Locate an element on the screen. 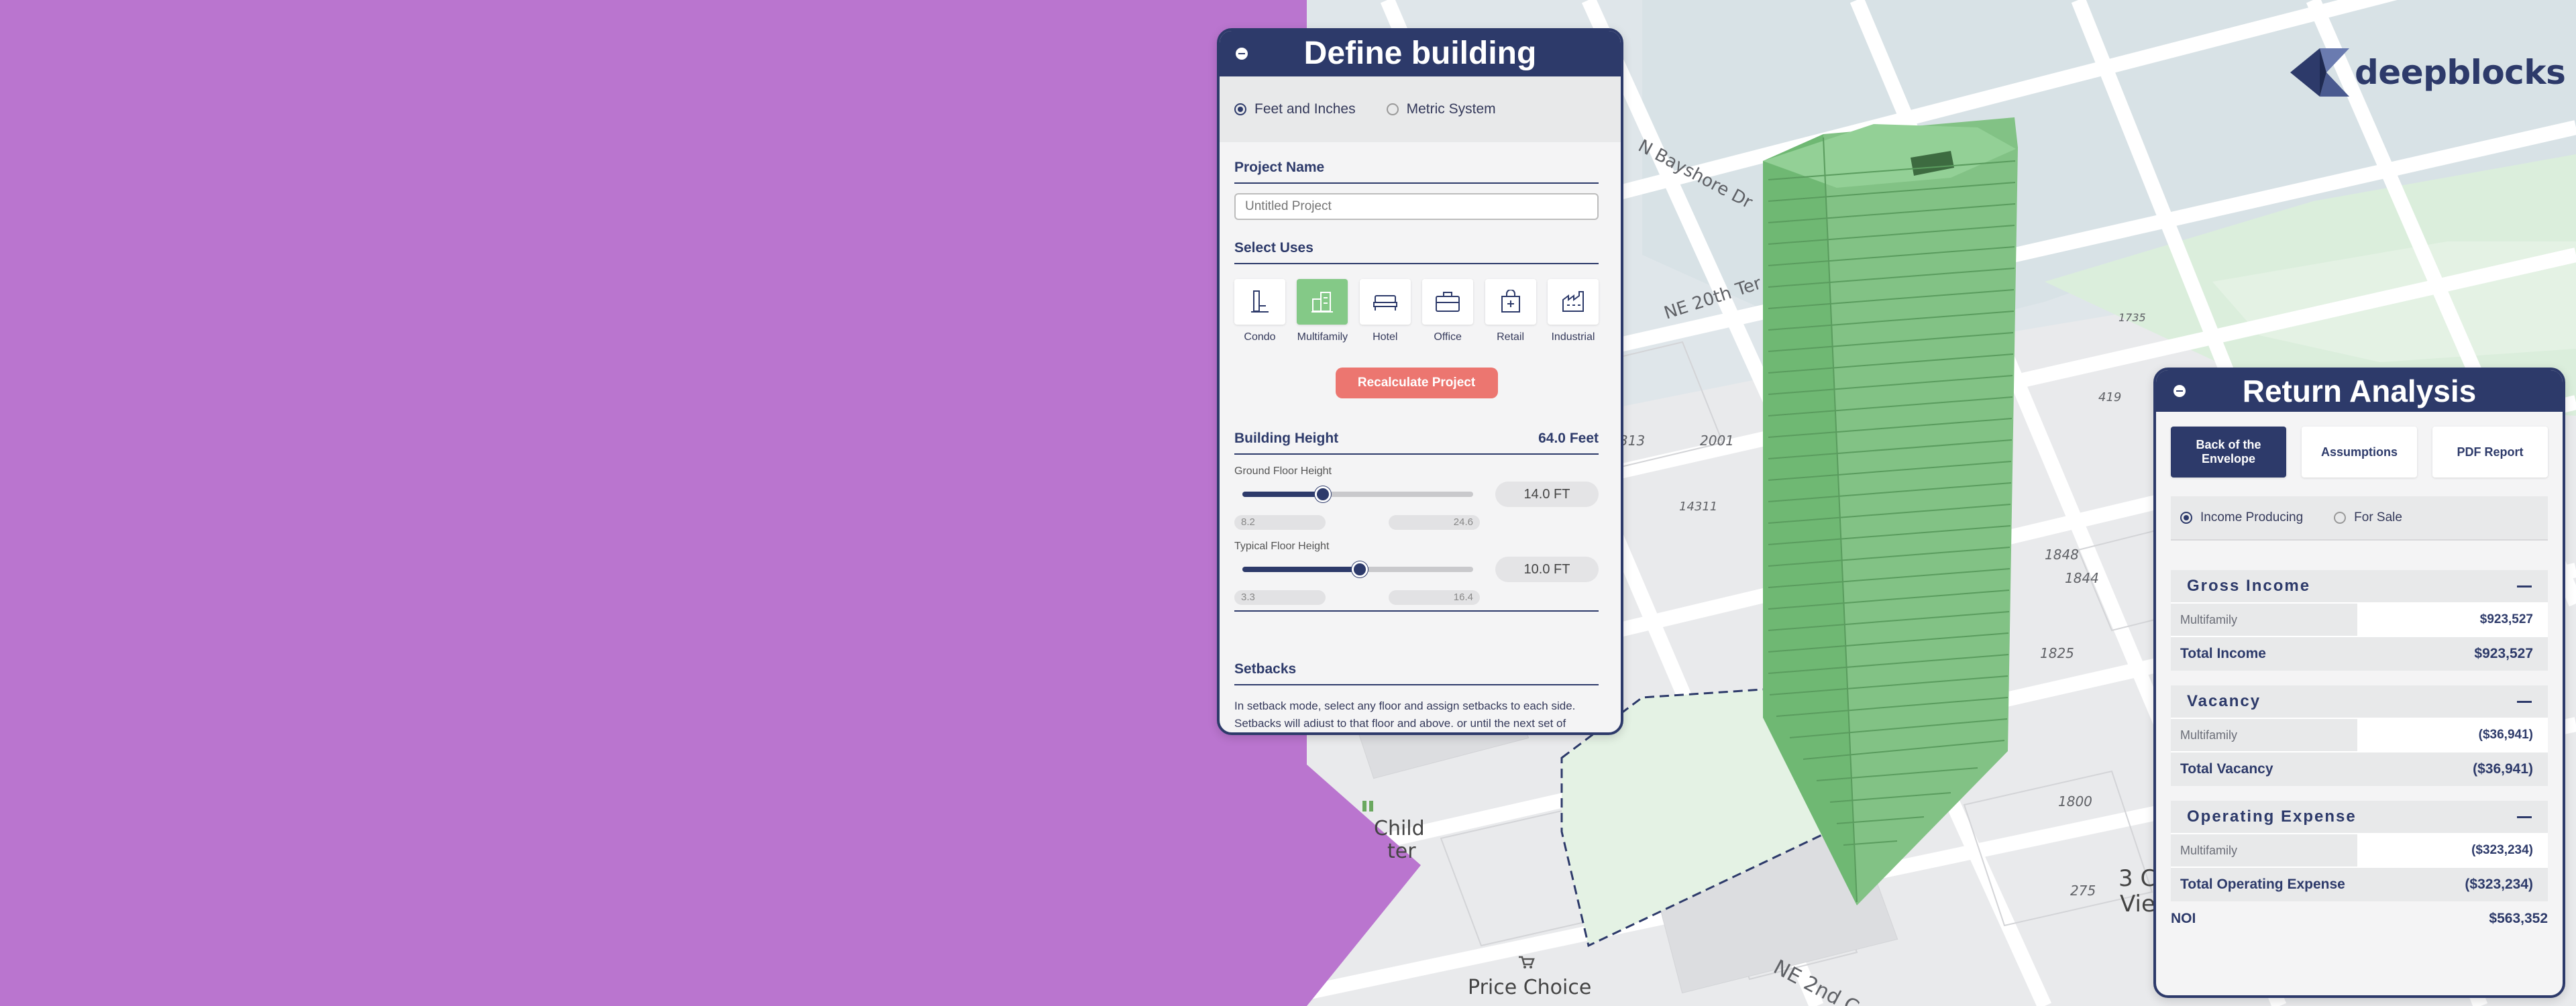  total-row: Total Vacancy ($36,941) is located at coordinates (2359, 769).